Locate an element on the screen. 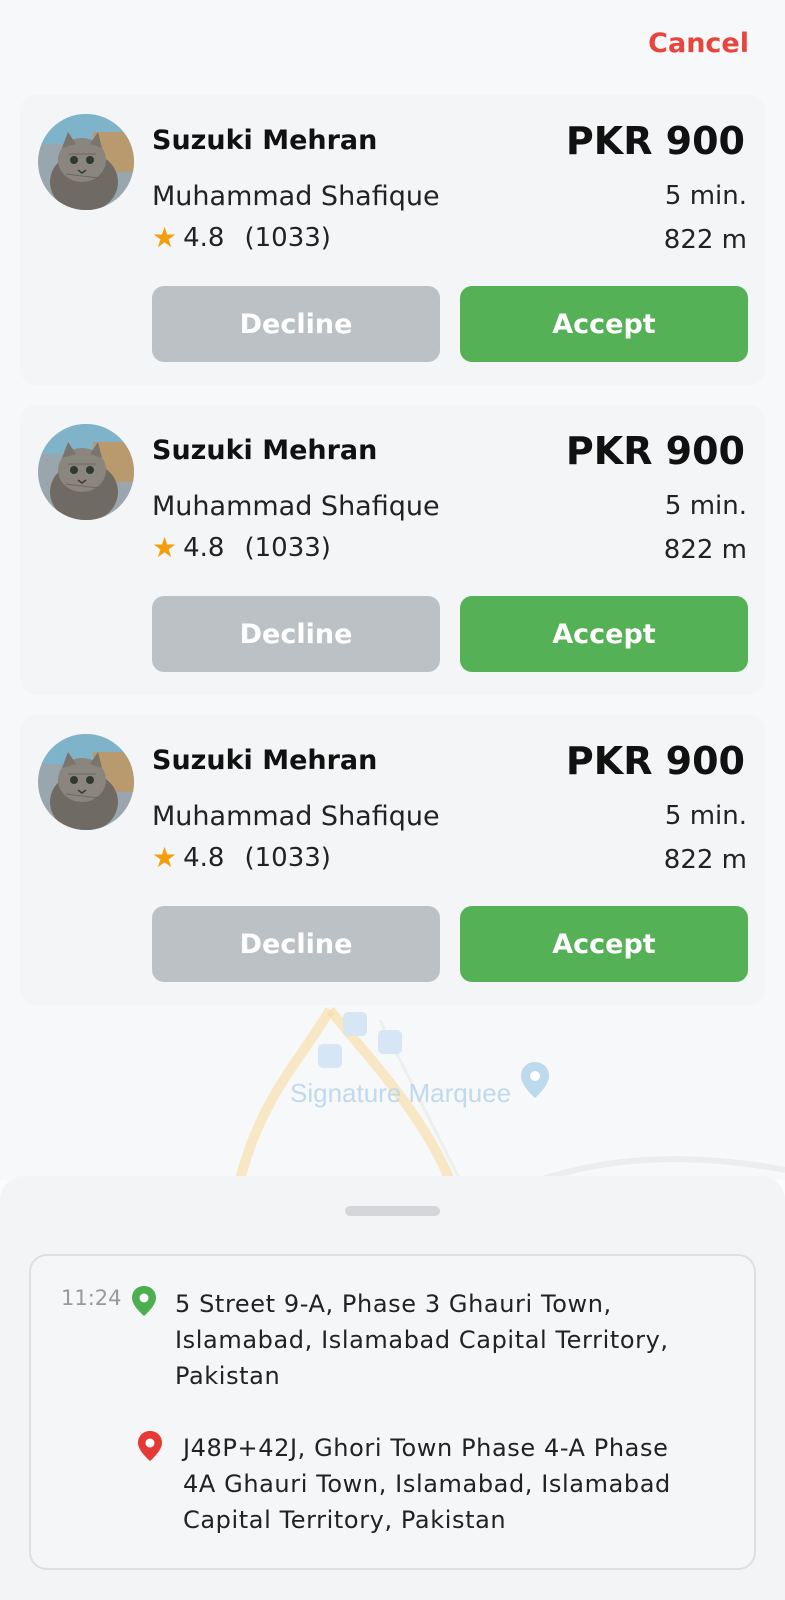 This screenshot has width=785, height=1600. pickup-address-line: Islamabad, Islamabad Capital Territory, is located at coordinates (422, 1340).